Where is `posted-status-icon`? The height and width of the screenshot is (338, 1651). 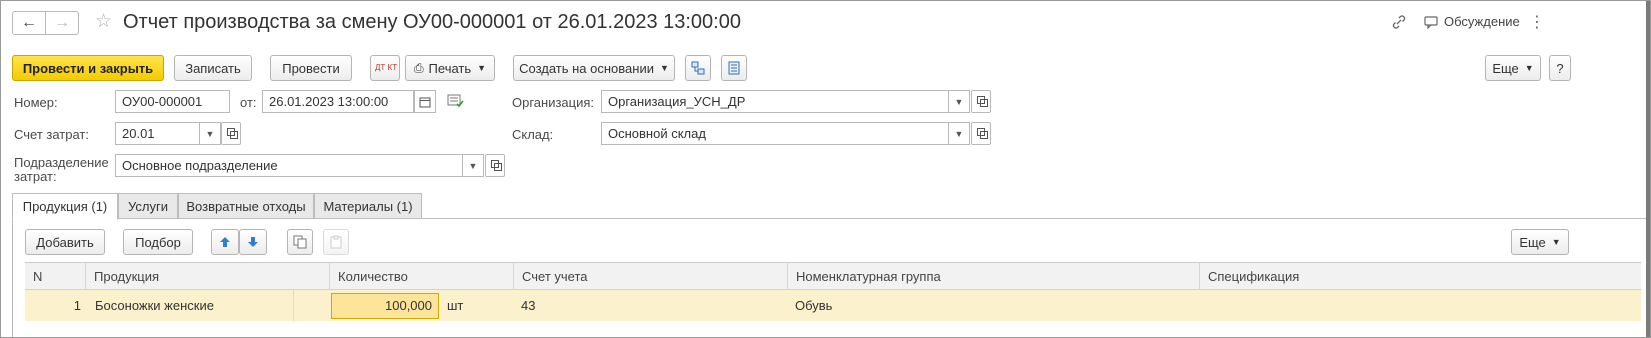 posted-status-icon is located at coordinates (456, 102).